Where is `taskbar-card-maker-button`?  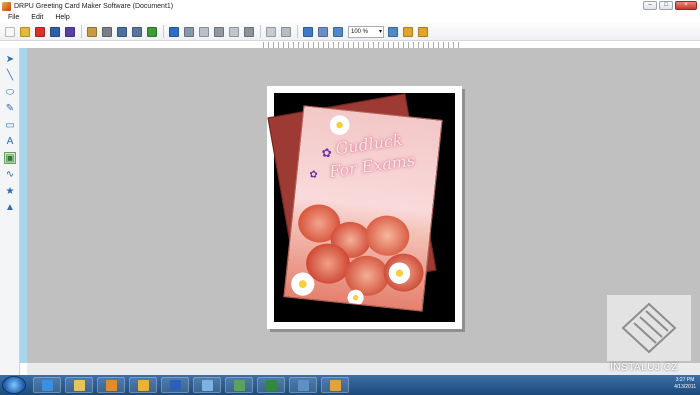
taskbar-card-maker-button is located at coordinates (335, 385).